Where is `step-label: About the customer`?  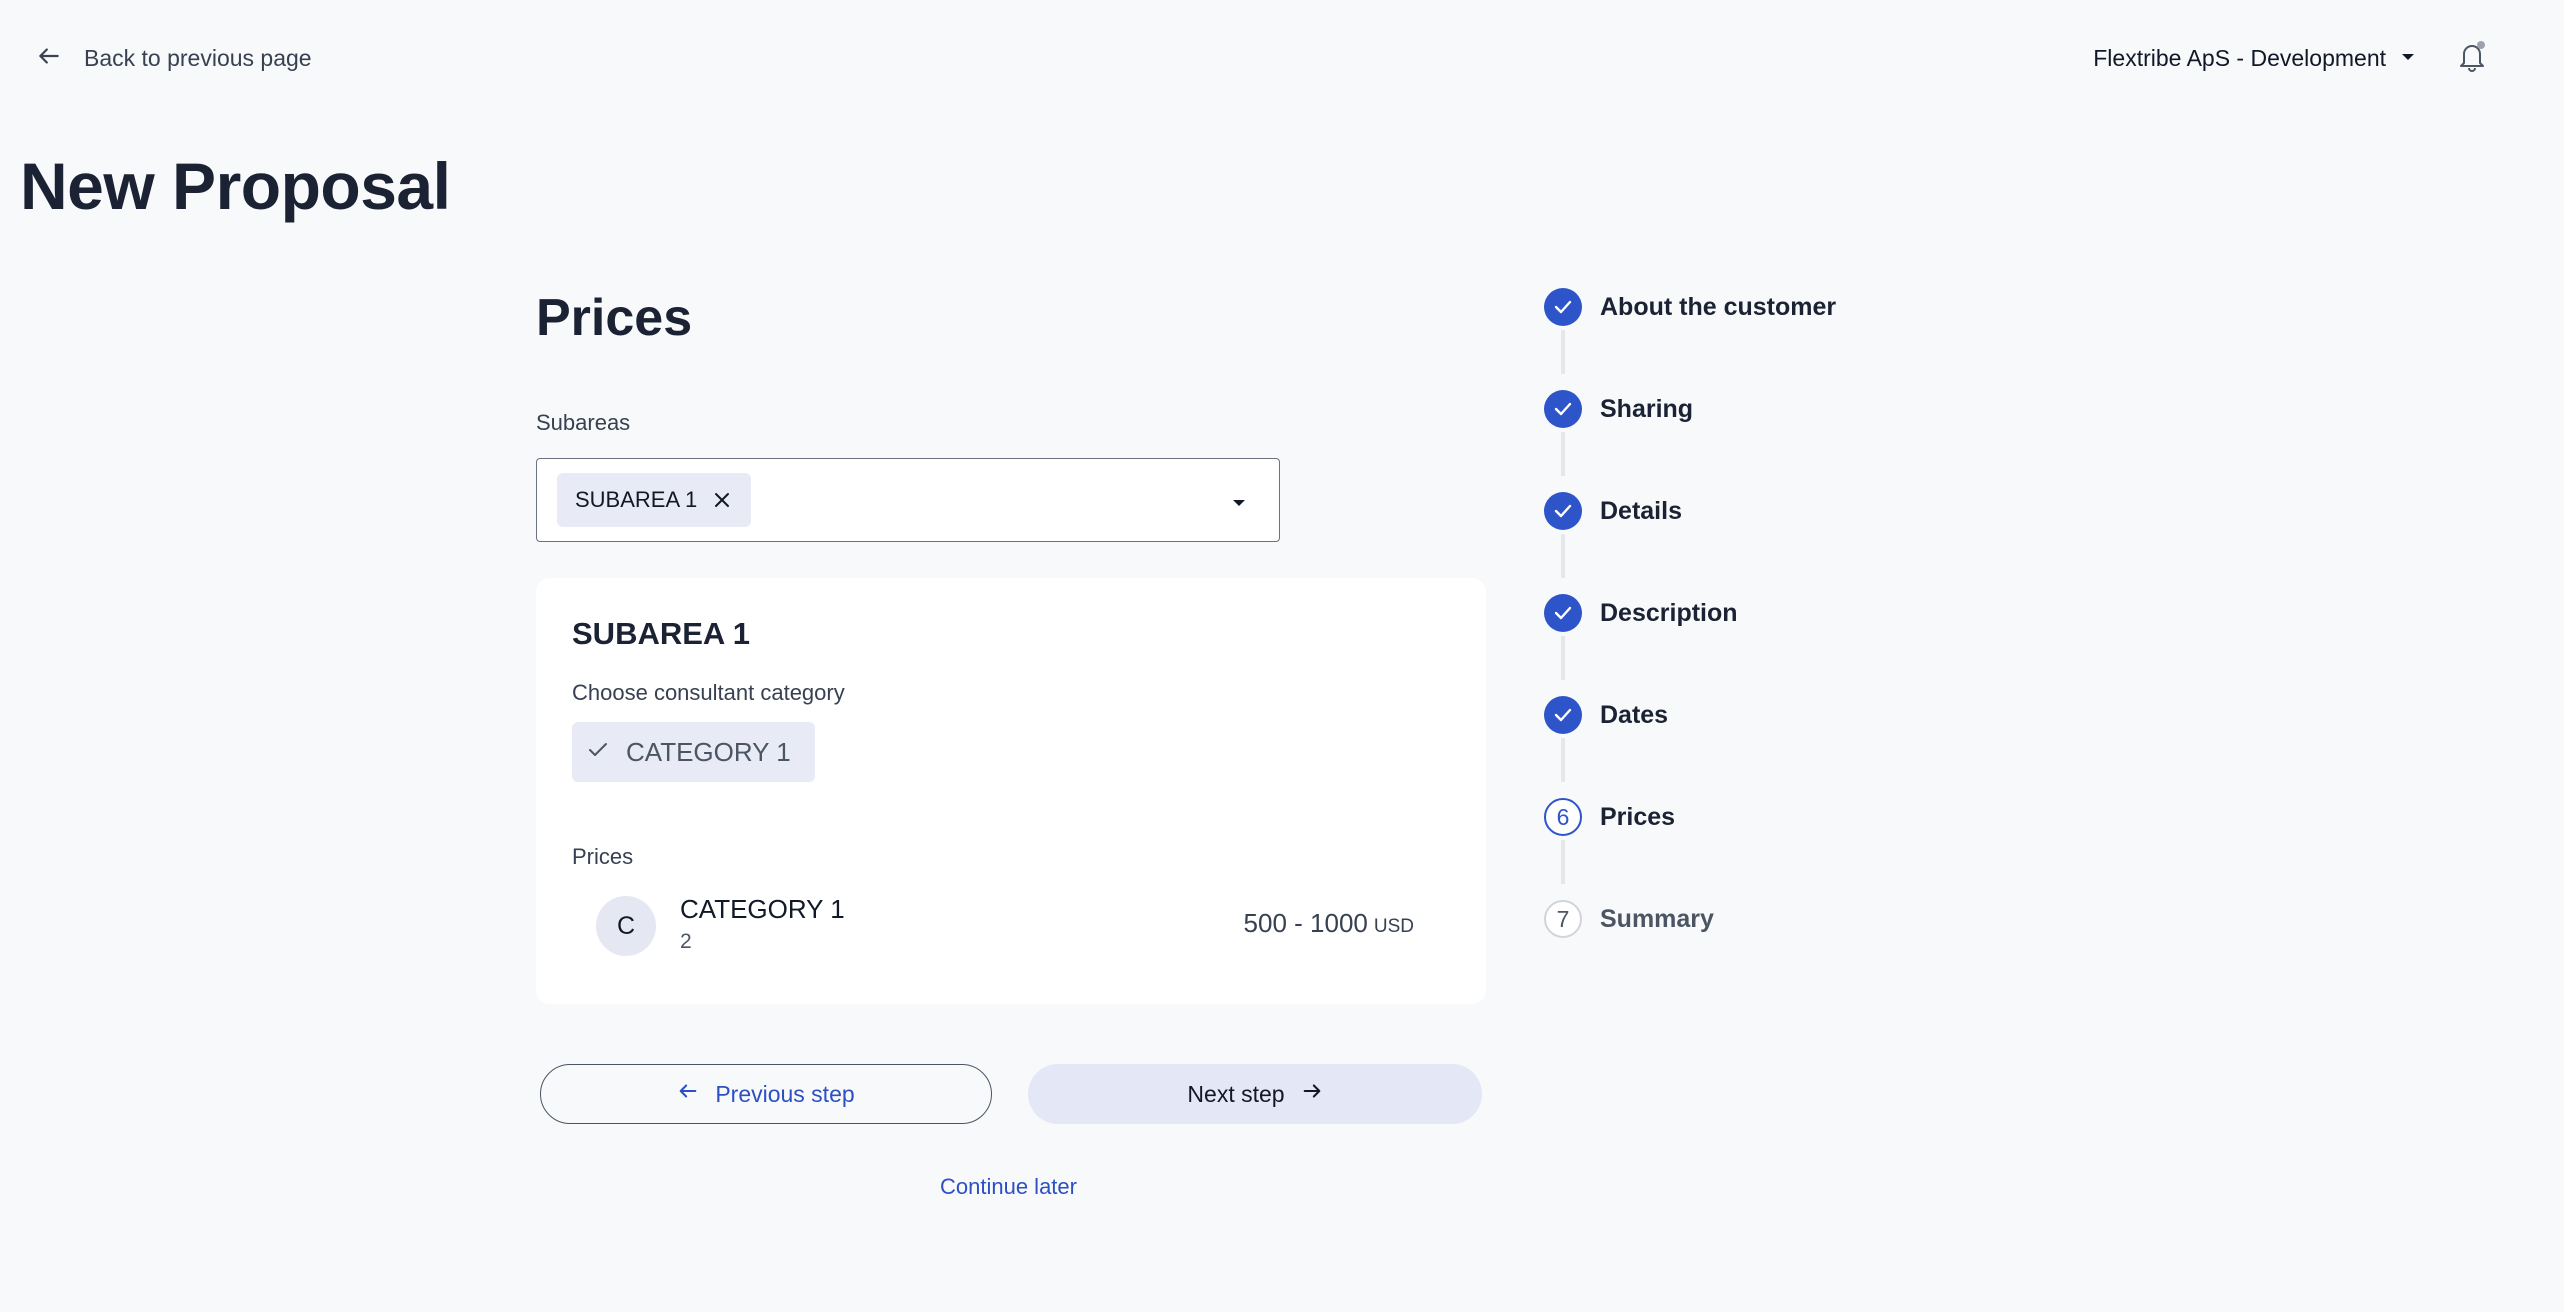 step-label: About the customer is located at coordinates (1718, 306).